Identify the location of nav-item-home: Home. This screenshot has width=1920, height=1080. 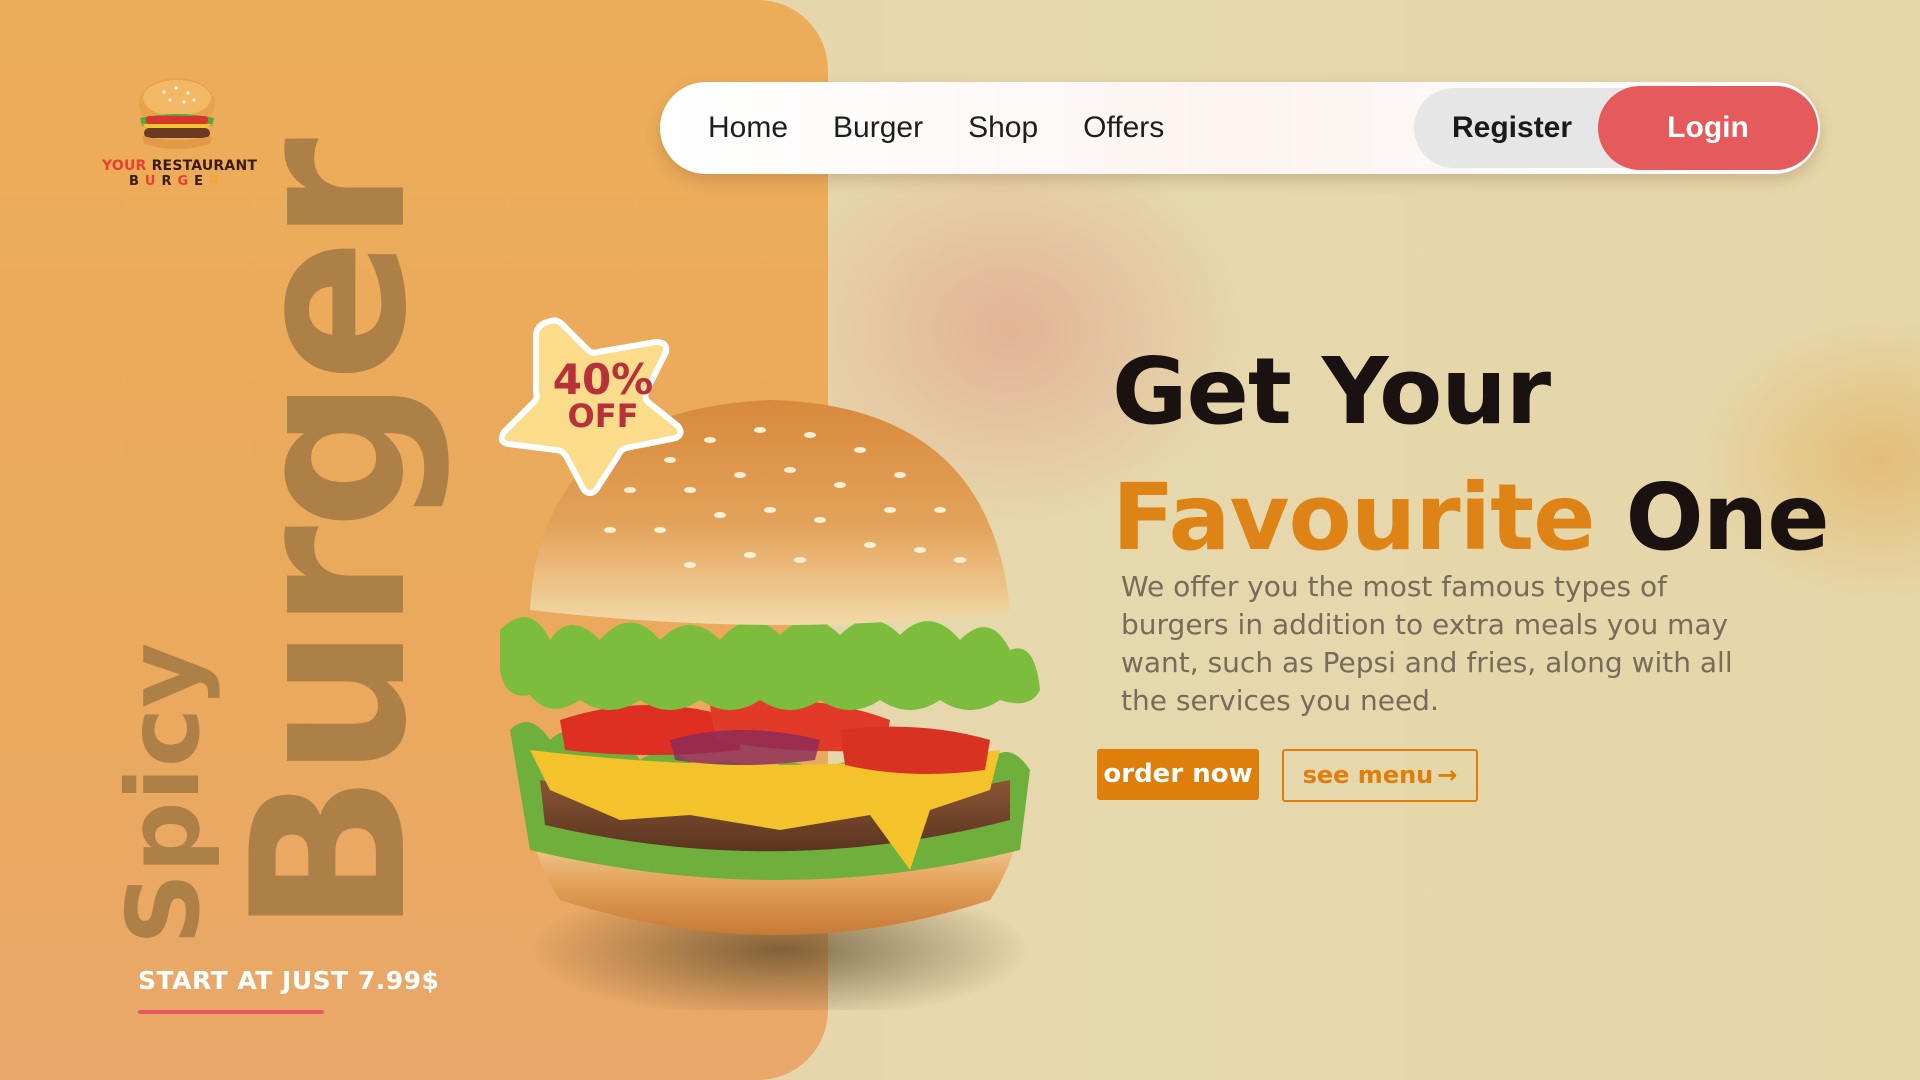
(748, 128).